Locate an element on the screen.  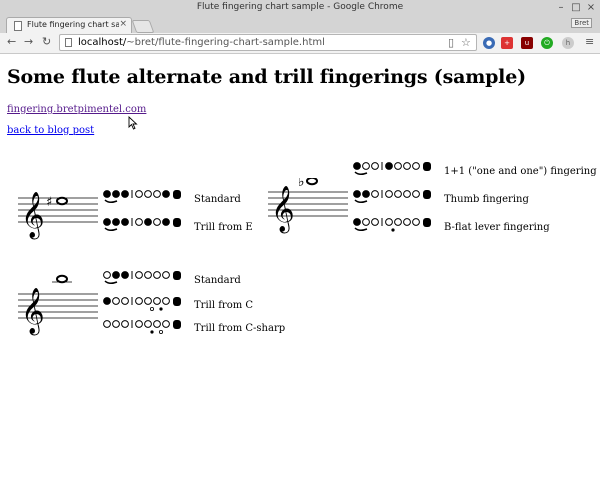
profile-button: Bret is located at coordinates (581, 23).